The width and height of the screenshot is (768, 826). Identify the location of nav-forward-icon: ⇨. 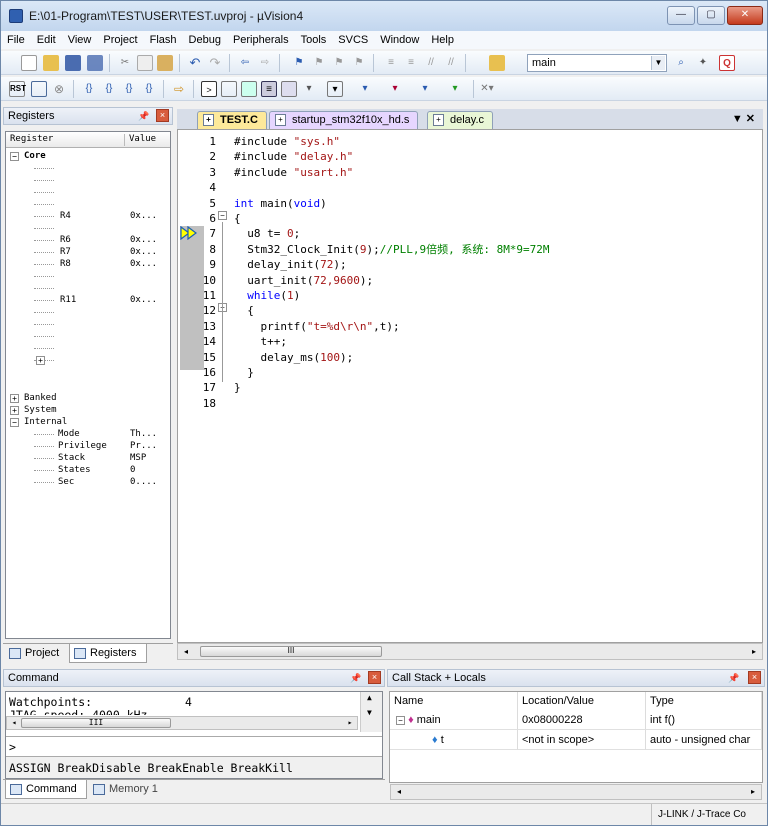
(265, 63).